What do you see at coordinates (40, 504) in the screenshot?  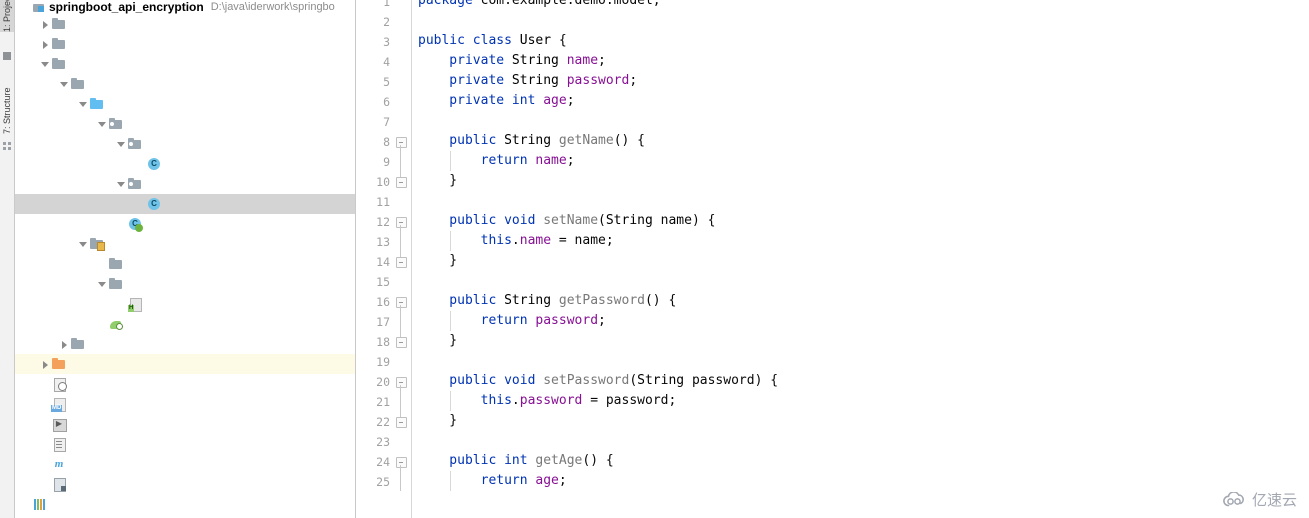 I see `external-libraries-icon` at bounding box center [40, 504].